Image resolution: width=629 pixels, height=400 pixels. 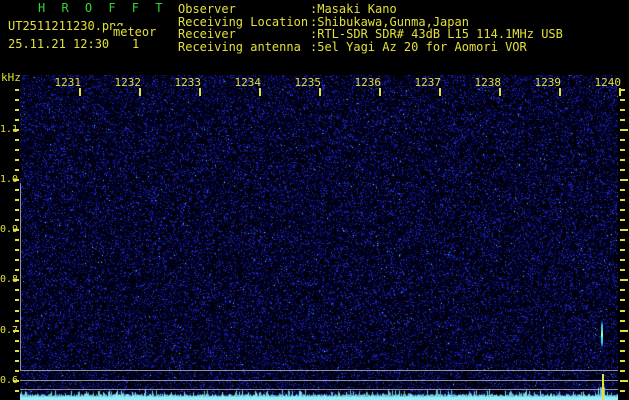 What do you see at coordinates (11, 77) in the screenshot?
I see `y-axis-unit: kHz` at bounding box center [11, 77].